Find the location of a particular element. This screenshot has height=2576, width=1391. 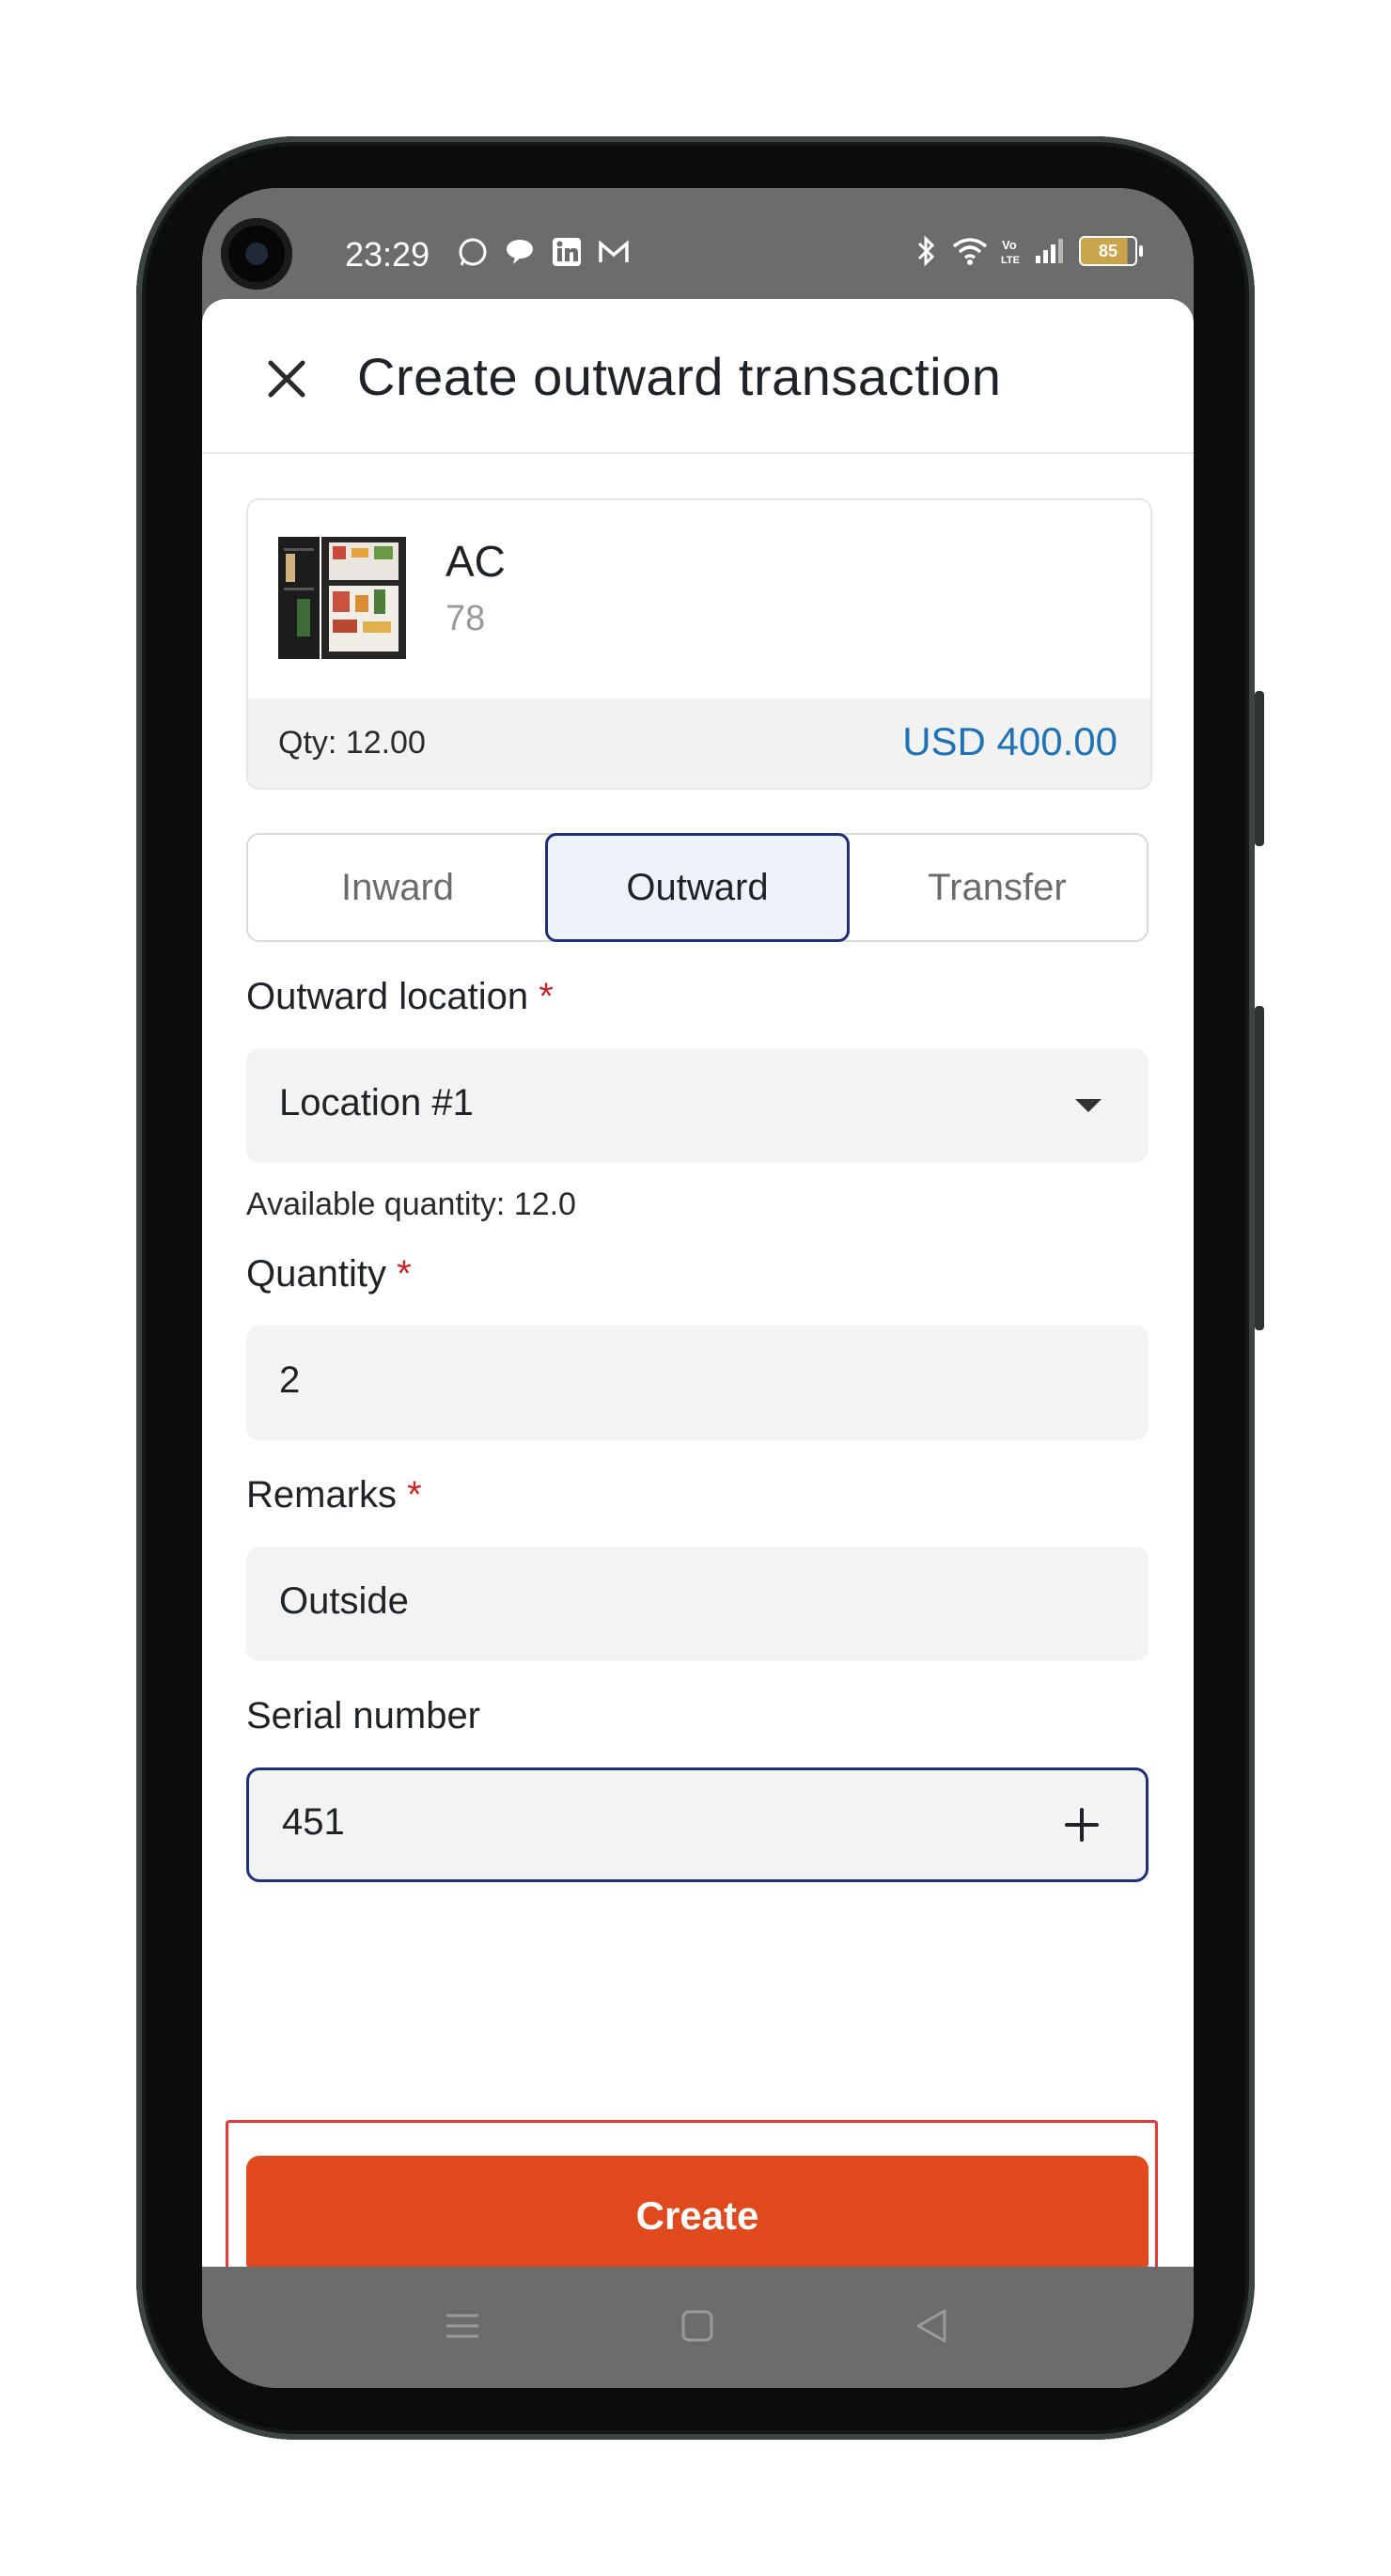

product-card-footer: Qty: 12.00 USD 400.00 is located at coordinates (699, 744).